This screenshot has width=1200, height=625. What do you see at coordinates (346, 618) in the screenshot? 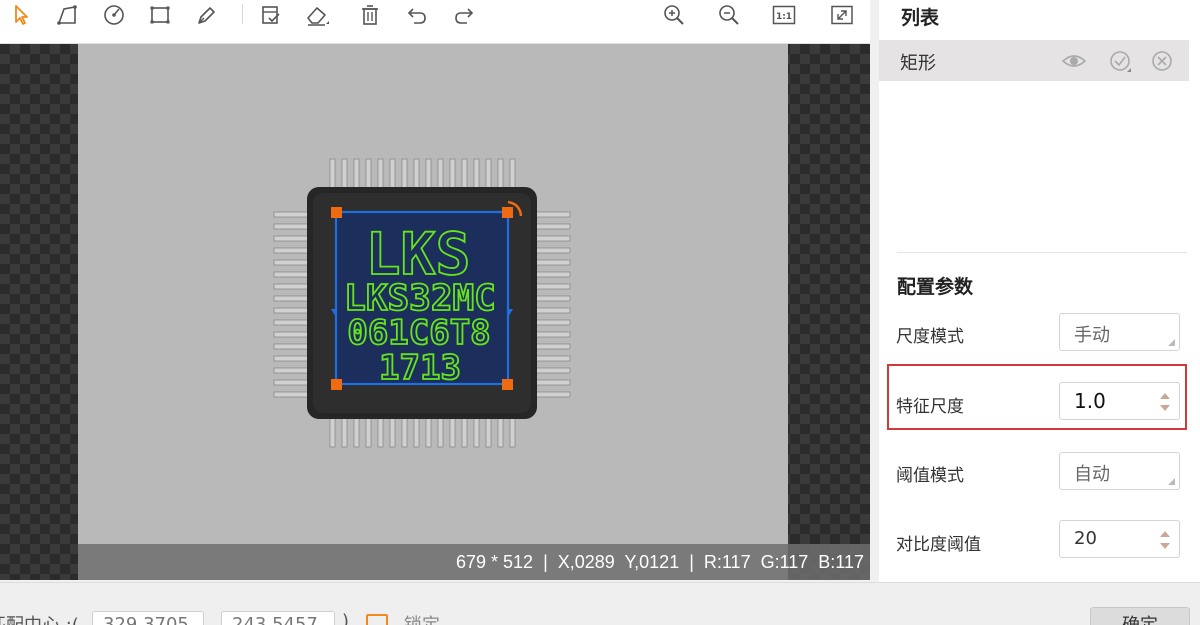
I see `close-paren: )` at bounding box center [346, 618].